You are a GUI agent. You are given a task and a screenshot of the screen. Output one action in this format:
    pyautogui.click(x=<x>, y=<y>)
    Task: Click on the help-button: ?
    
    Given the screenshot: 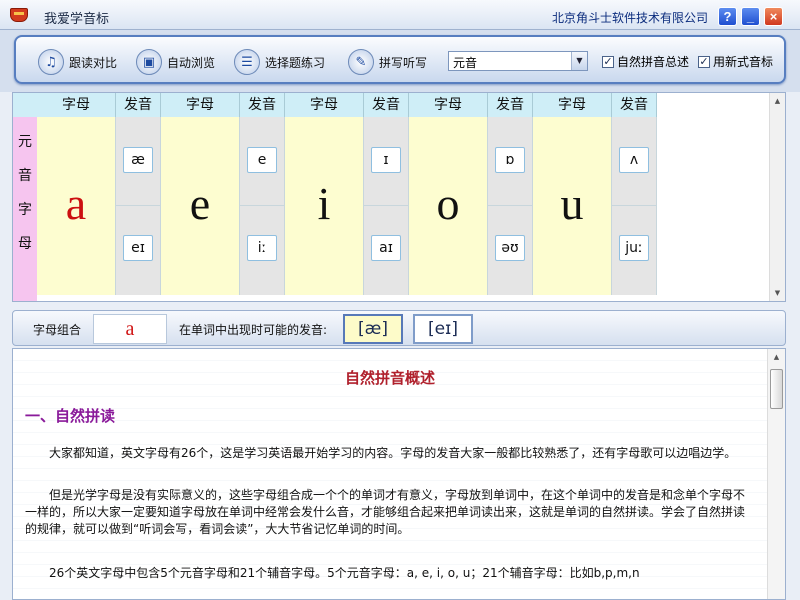 What is the action you would take?
    pyautogui.click(x=727, y=16)
    